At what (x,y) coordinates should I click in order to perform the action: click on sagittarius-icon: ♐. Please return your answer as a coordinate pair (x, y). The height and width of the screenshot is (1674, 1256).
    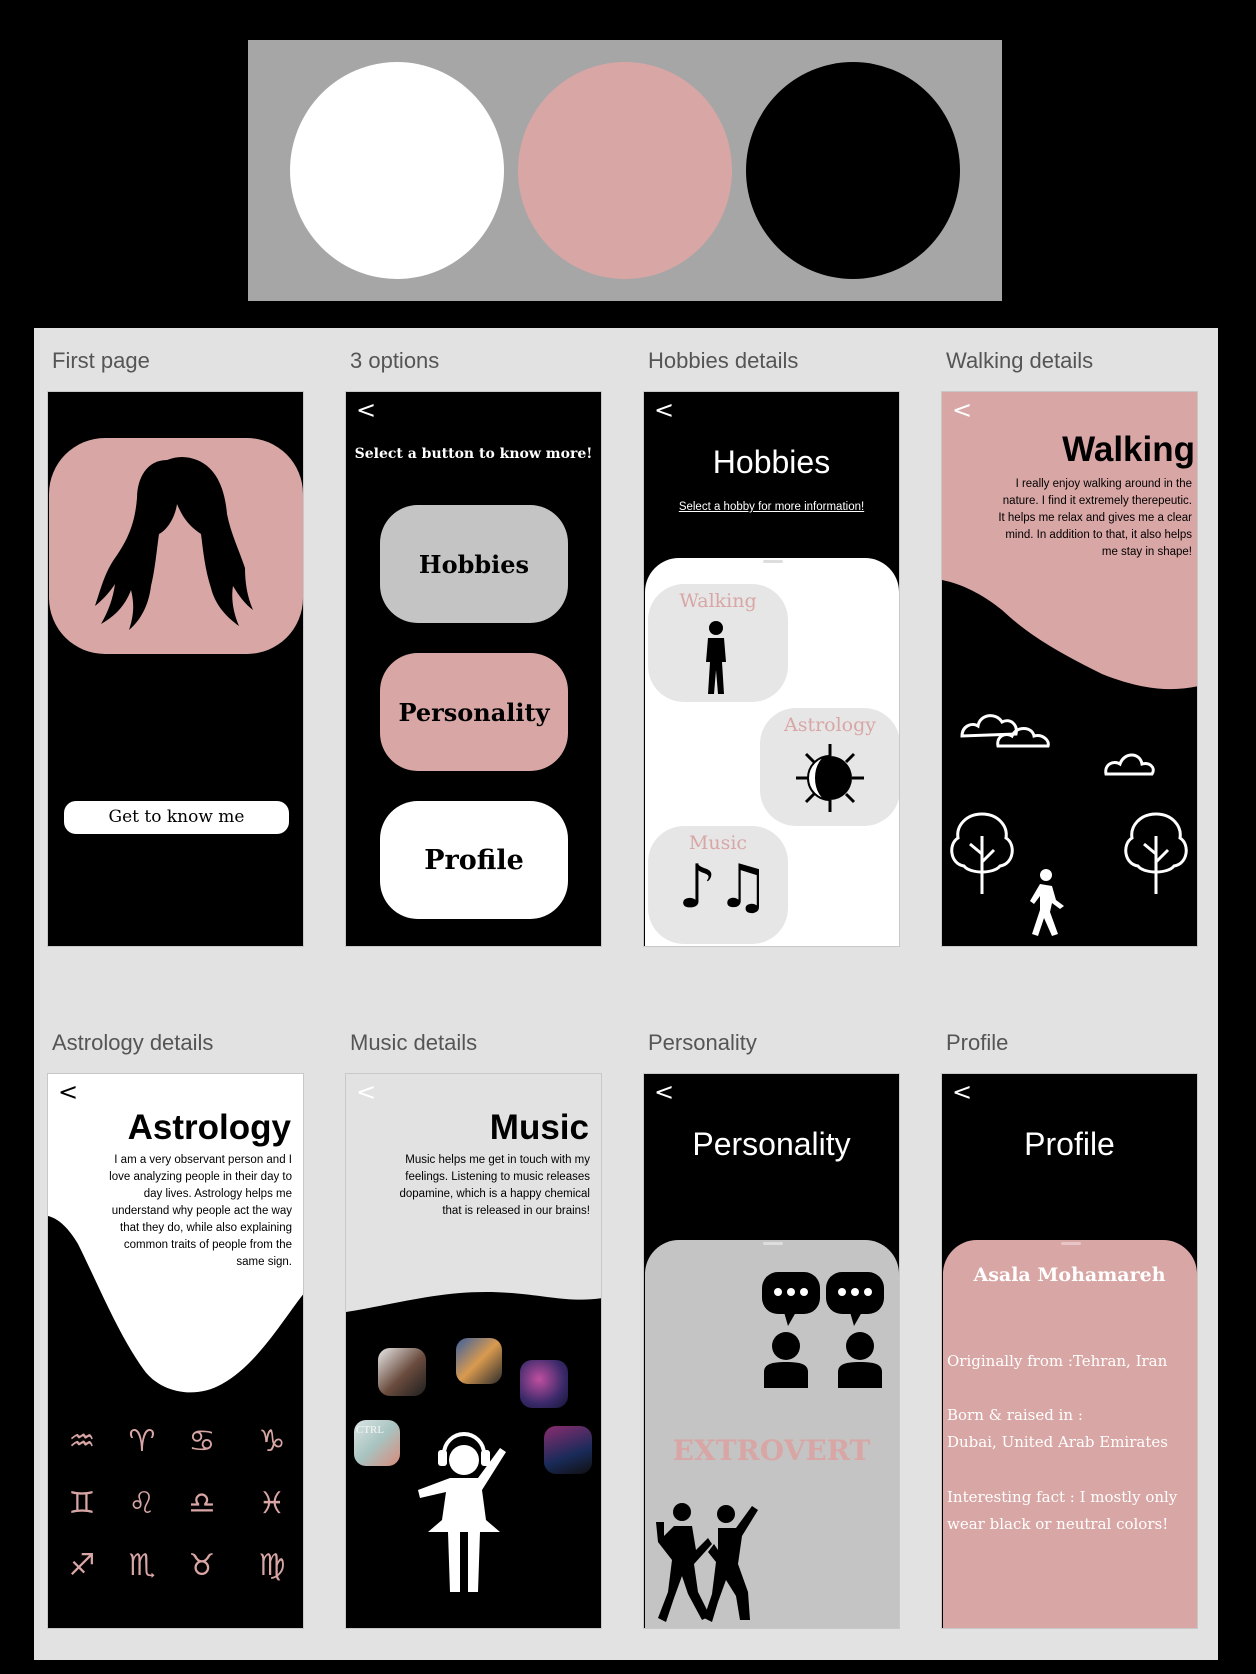
    Looking at the image, I should click on (82, 1565).